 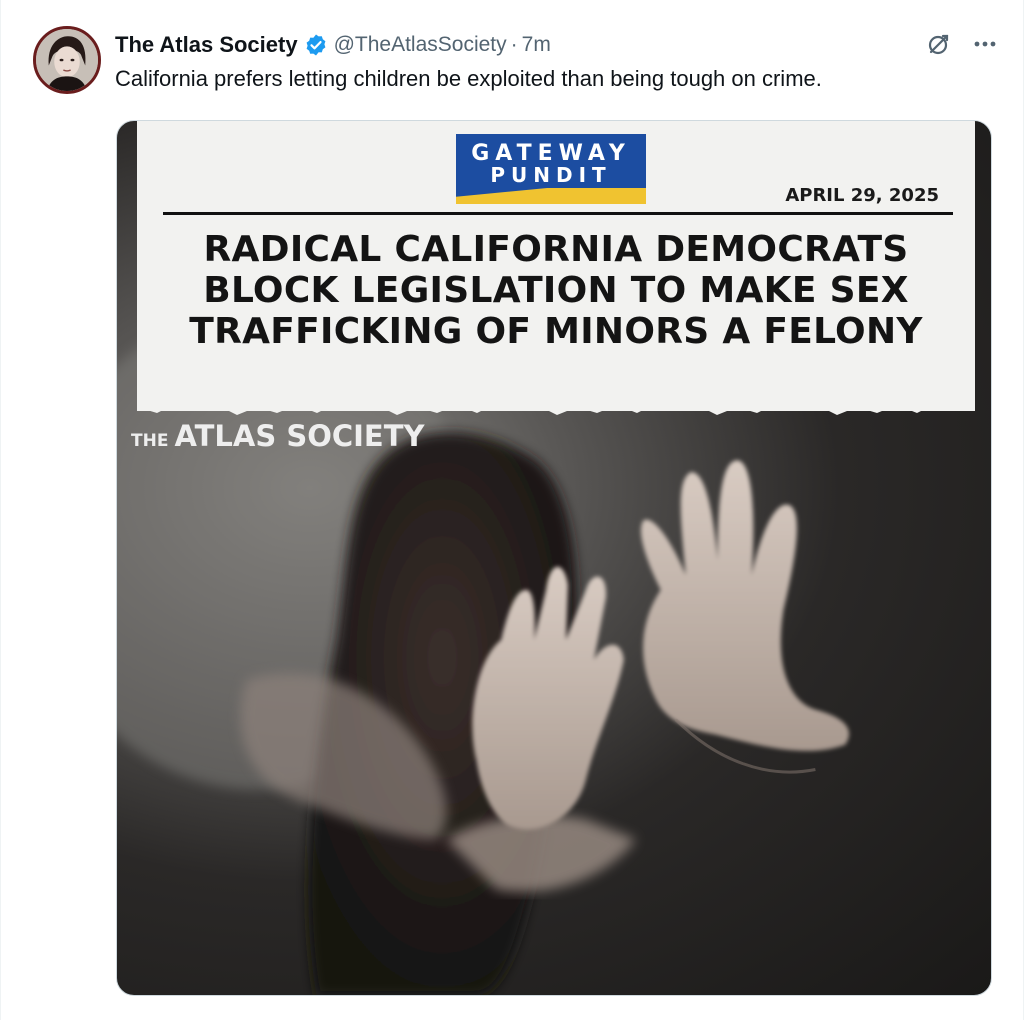 What do you see at coordinates (556, 249) in the screenshot?
I see `headline-line: RADICAL CALIFORNIA DEMOCRATS` at bounding box center [556, 249].